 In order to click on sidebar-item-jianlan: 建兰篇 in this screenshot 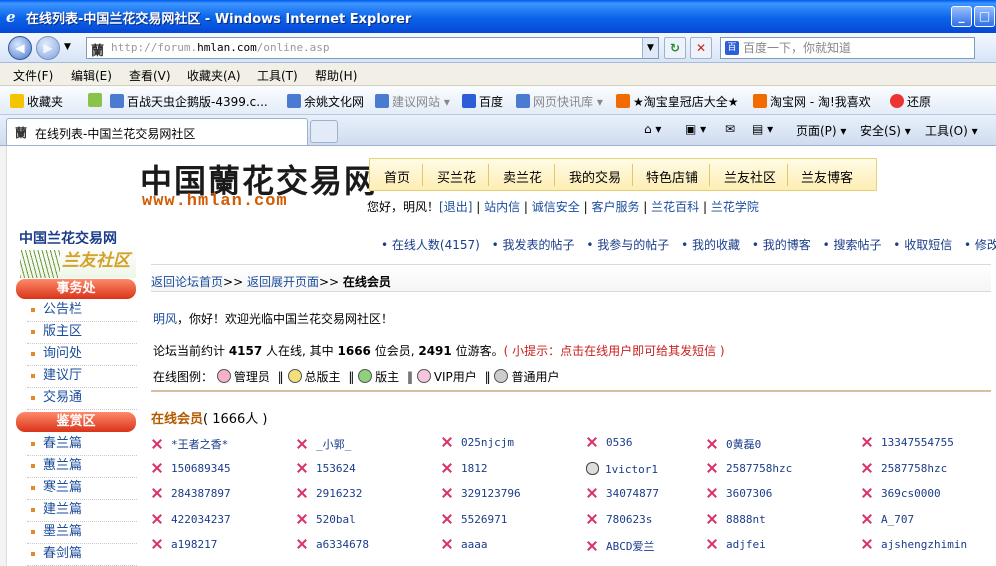, I will do `click(82, 511)`.